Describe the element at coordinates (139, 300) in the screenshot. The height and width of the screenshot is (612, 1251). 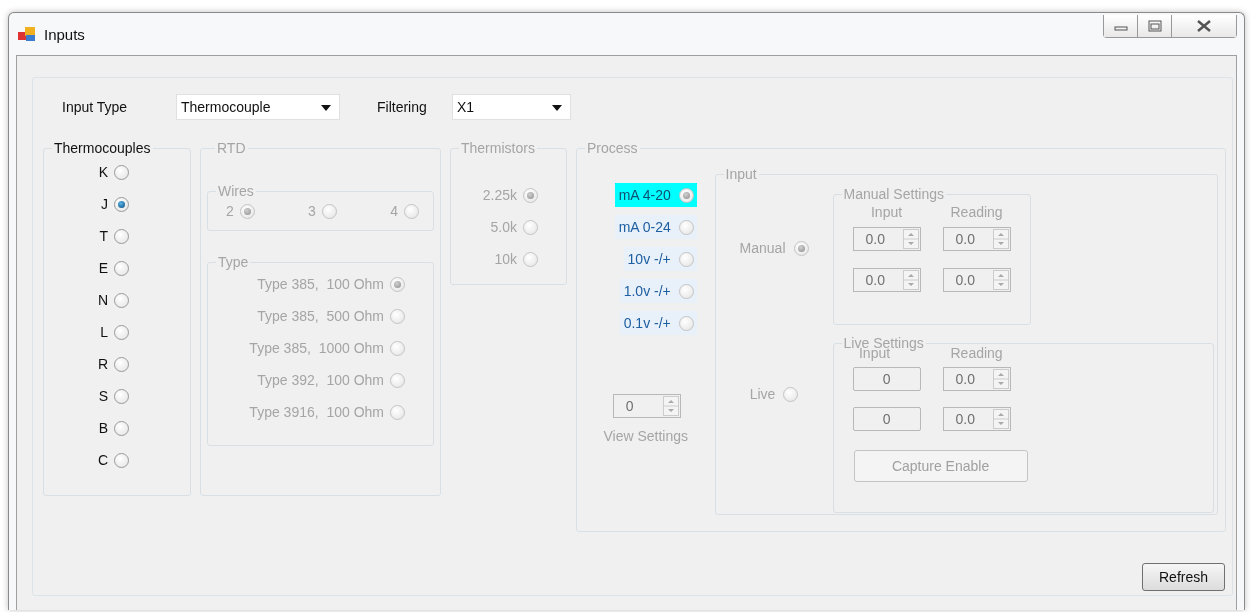
I see `radio-button: N` at that location.